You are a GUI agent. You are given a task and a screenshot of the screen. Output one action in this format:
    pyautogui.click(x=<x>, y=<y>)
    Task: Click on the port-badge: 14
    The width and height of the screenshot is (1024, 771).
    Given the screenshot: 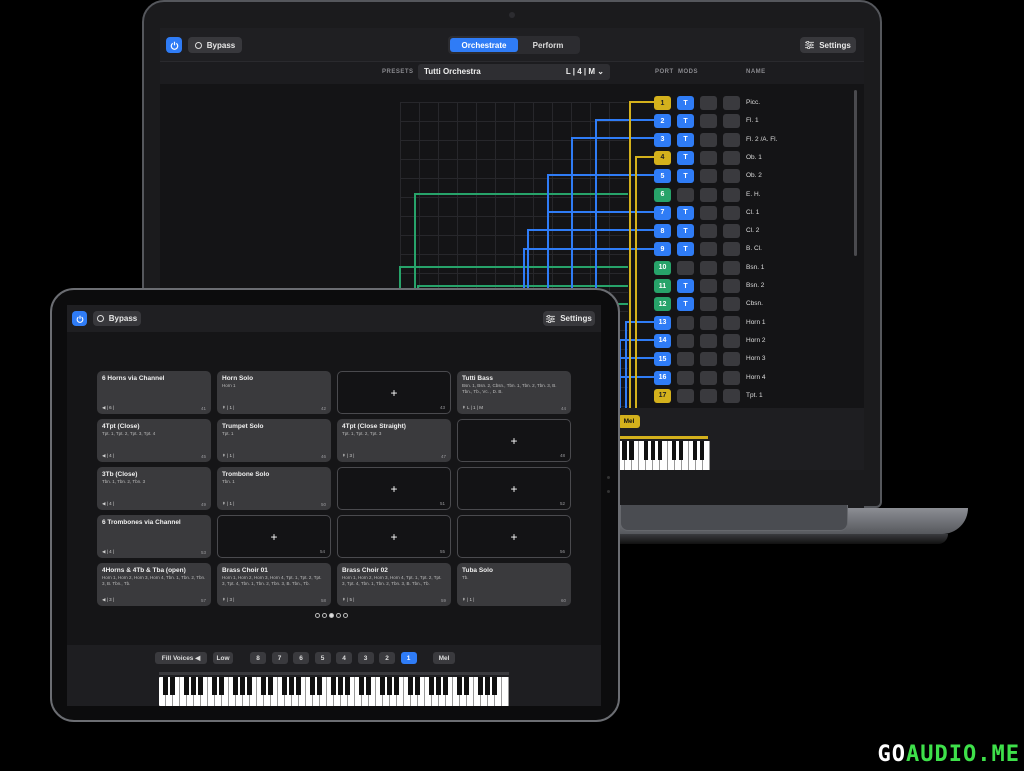 What is the action you would take?
    pyautogui.click(x=662, y=340)
    